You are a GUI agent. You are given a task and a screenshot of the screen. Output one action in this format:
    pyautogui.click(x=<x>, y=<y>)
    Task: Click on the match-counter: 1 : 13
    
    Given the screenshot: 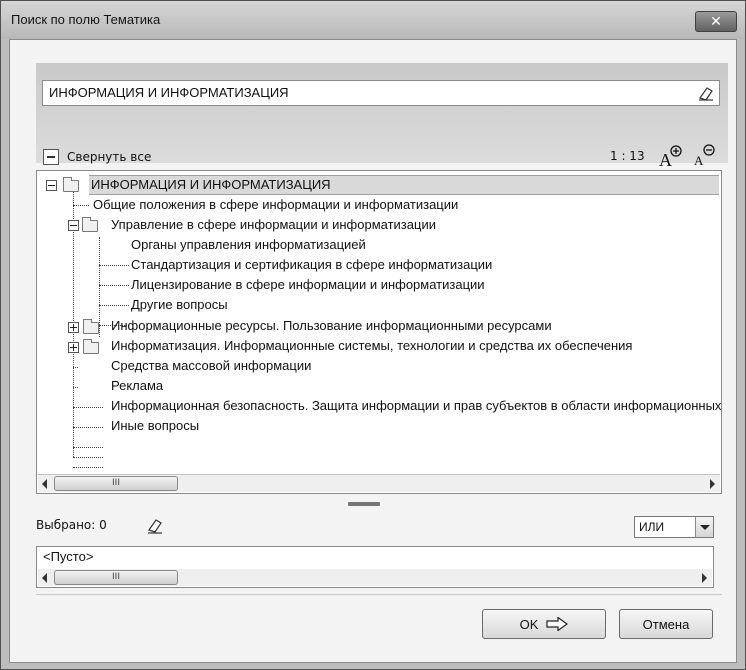 What is the action you would take?
    pyautogui.click(x=627, y=156)
    